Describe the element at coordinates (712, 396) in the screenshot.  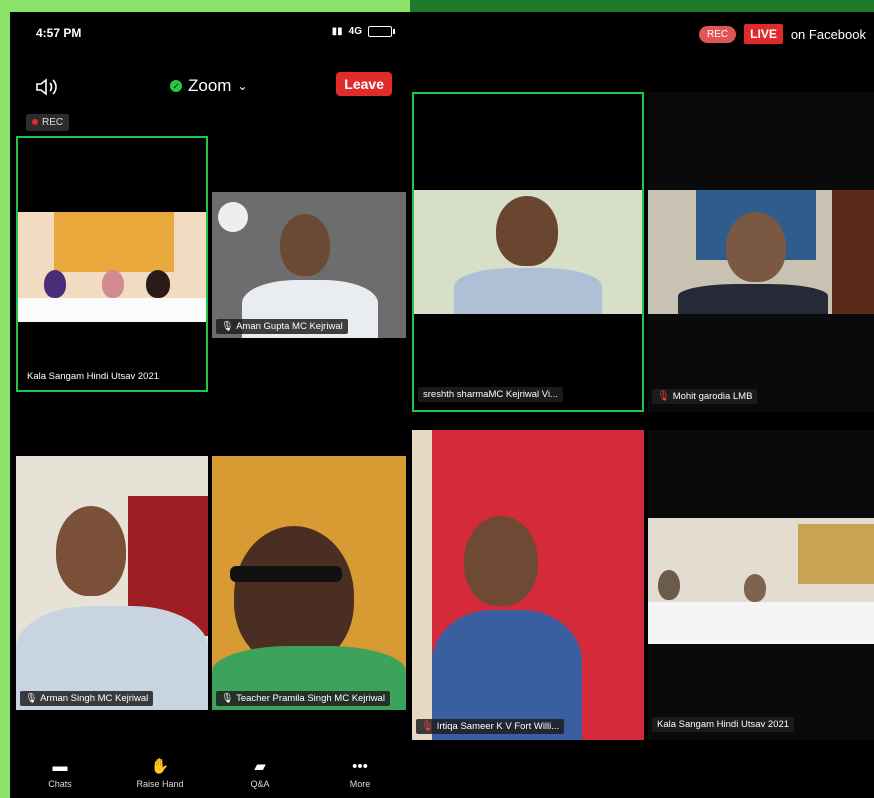
I see `participant-name: Mohit garodia LMB` at that location.